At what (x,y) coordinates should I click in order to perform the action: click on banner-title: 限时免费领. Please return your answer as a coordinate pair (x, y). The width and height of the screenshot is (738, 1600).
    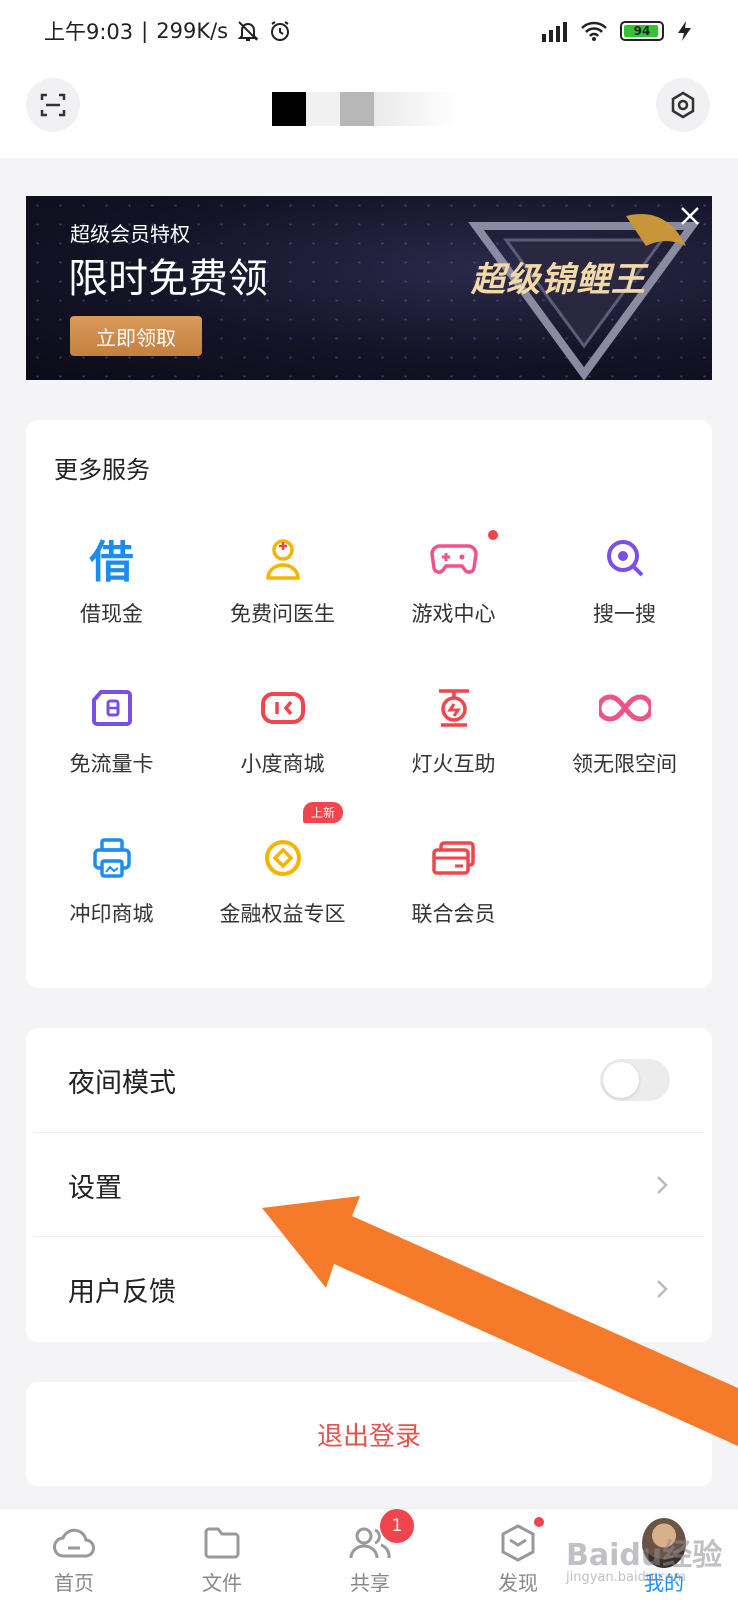
    Looking at the image, I should click on (168, 279).